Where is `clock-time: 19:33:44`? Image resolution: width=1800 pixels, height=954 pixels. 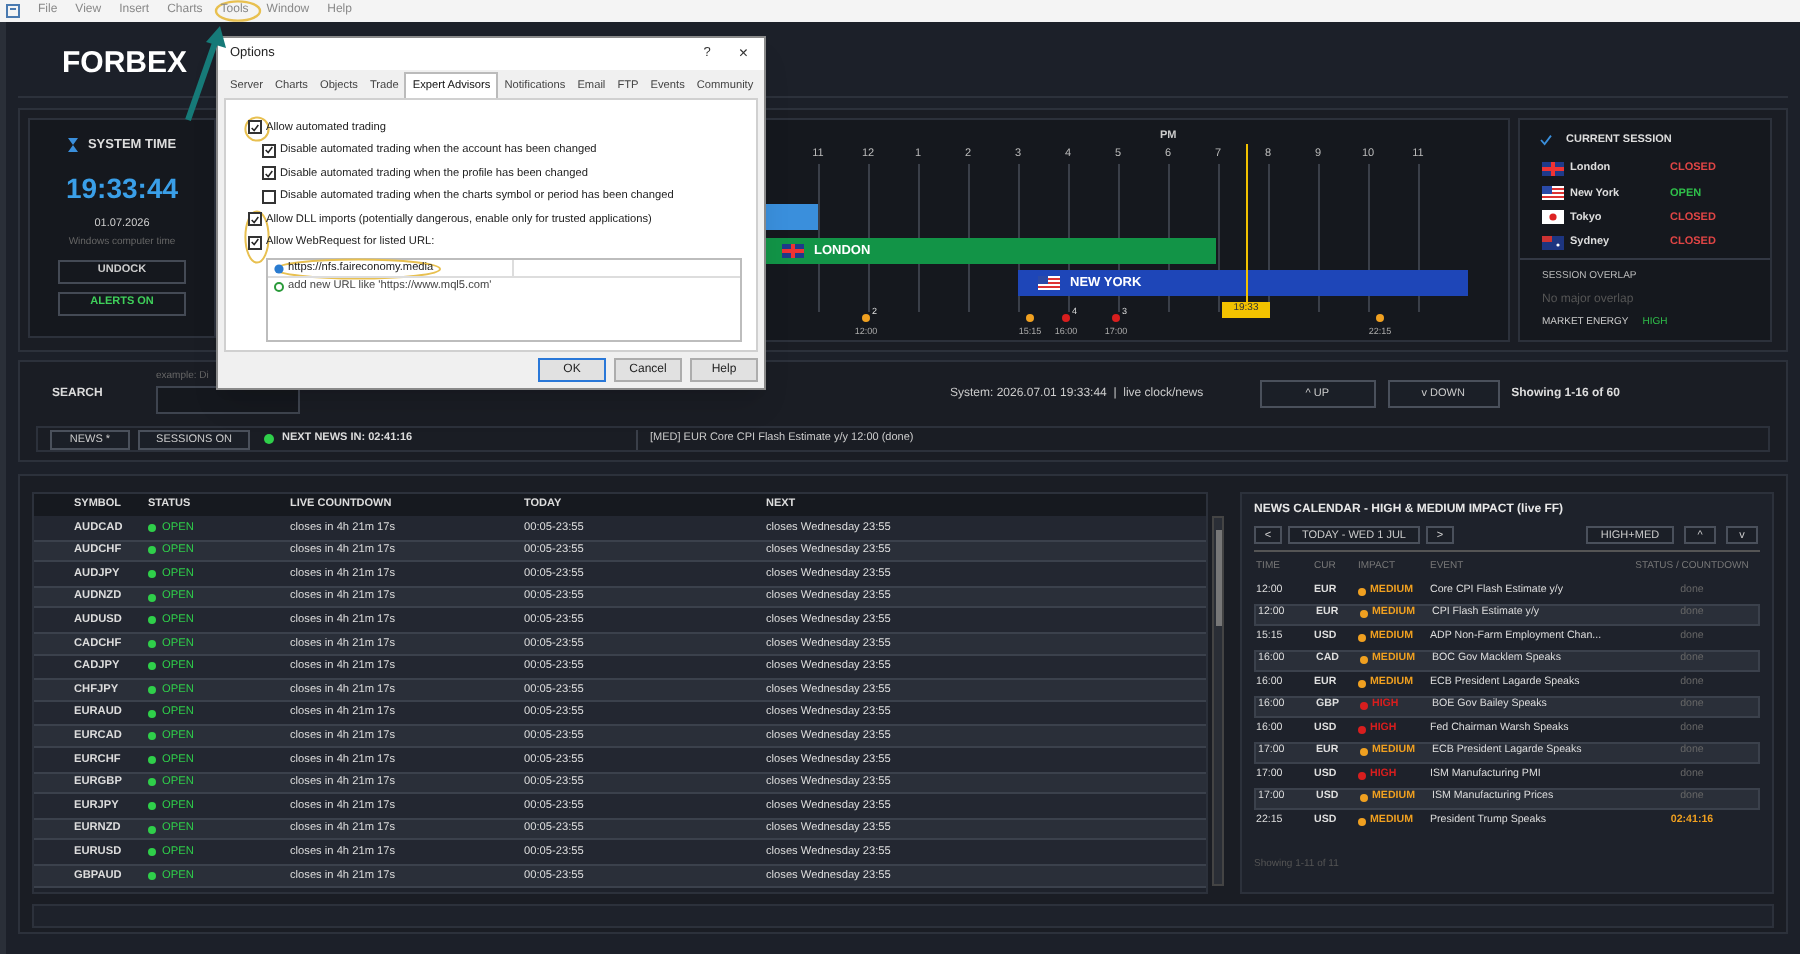
clock-time: 19:33:44 is located at coordinates (122, 188).